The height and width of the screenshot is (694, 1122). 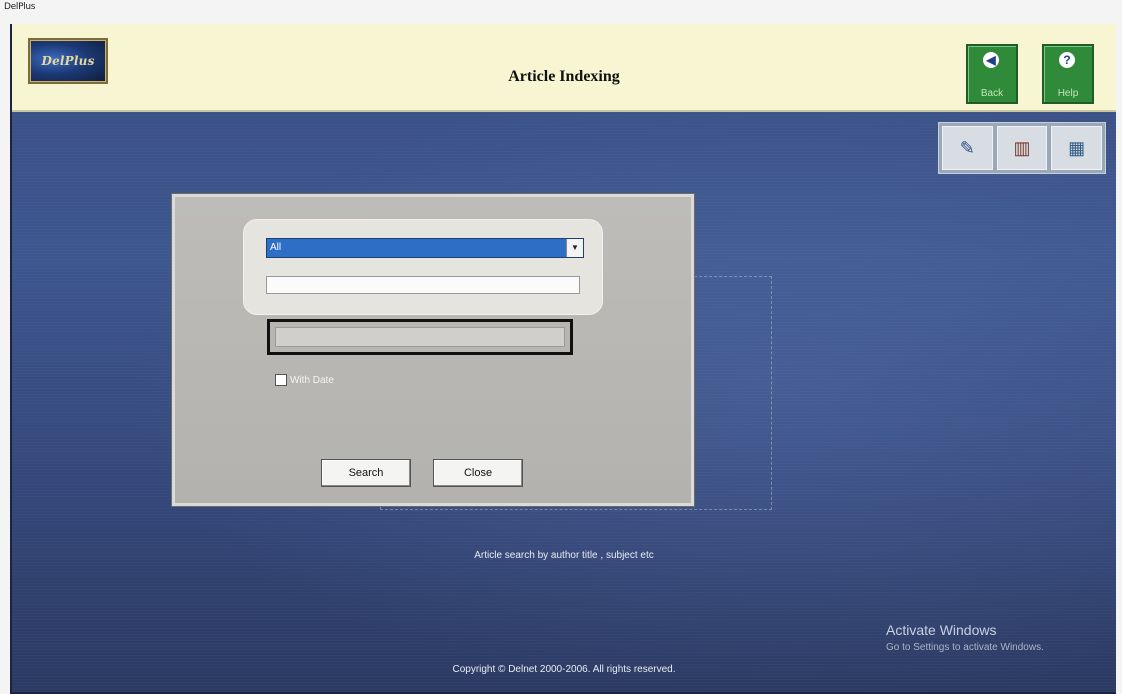 I want to click on watermark-title: Activate Windows, so click(x=941, y=630).